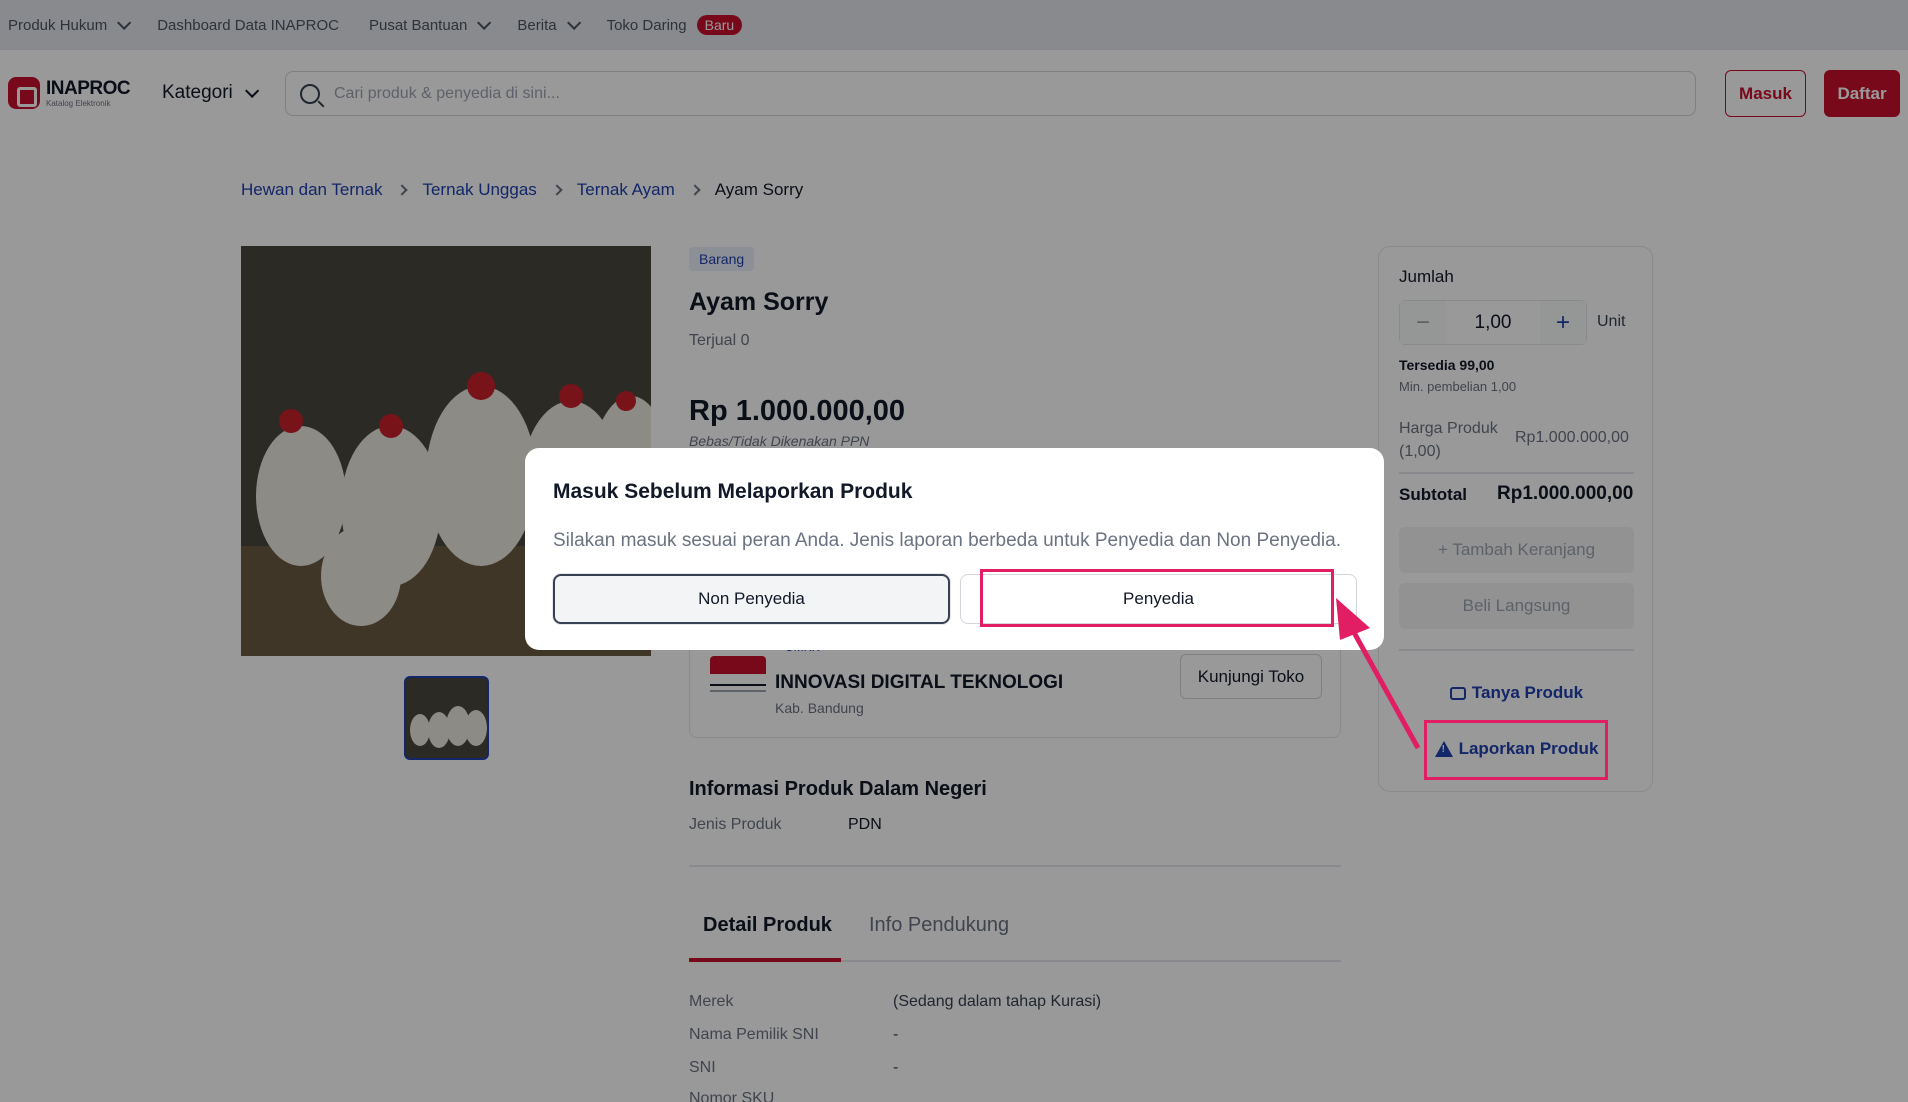 This screenshot has height=1102, width=1908. I want to click on annotation-highlight-report, so click(1516, 750).